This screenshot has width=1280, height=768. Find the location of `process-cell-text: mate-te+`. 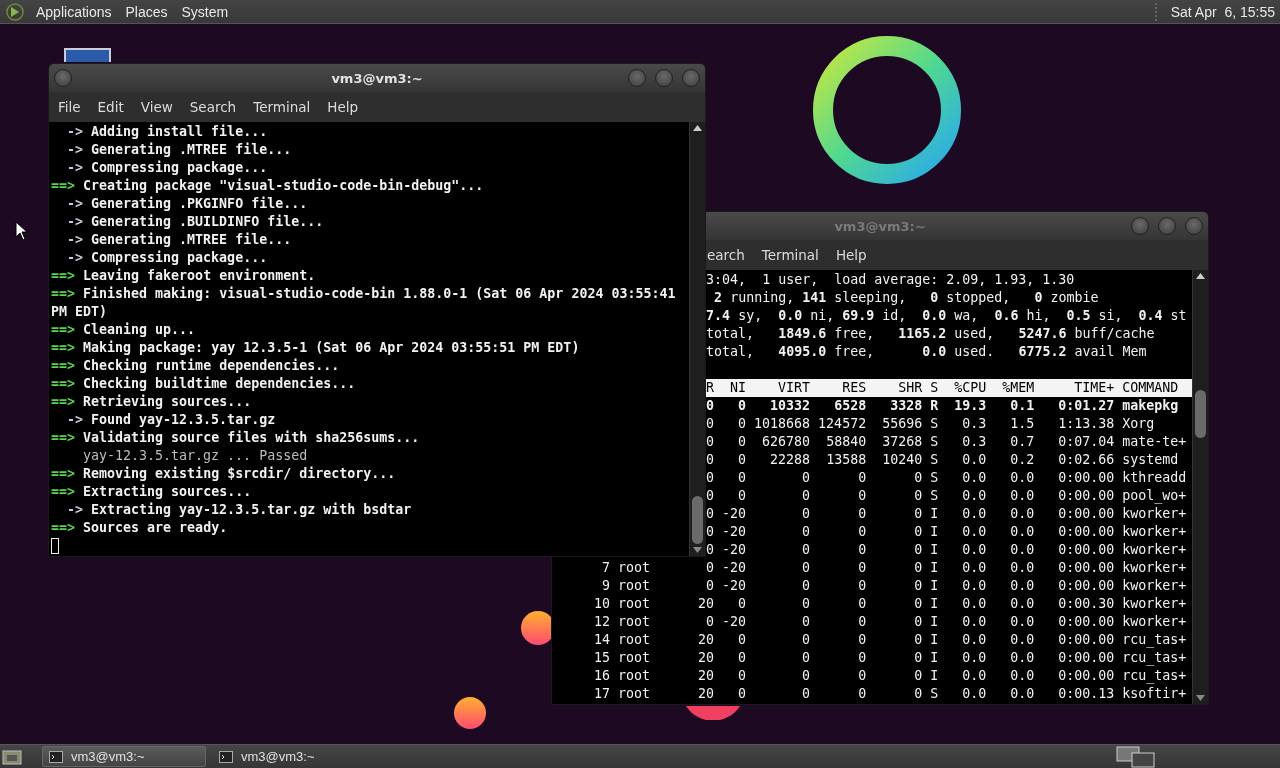

process-cell-text: mate-te+ is located at coordinates (1154, 442).